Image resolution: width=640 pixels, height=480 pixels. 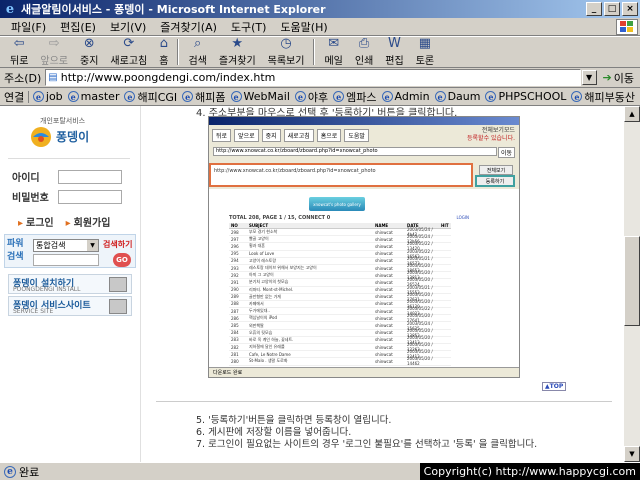 What do you see at coordinates (128, 27) in the screenshot?
I see `menu-view: 보기(V)` at bounding box center [128, 27].